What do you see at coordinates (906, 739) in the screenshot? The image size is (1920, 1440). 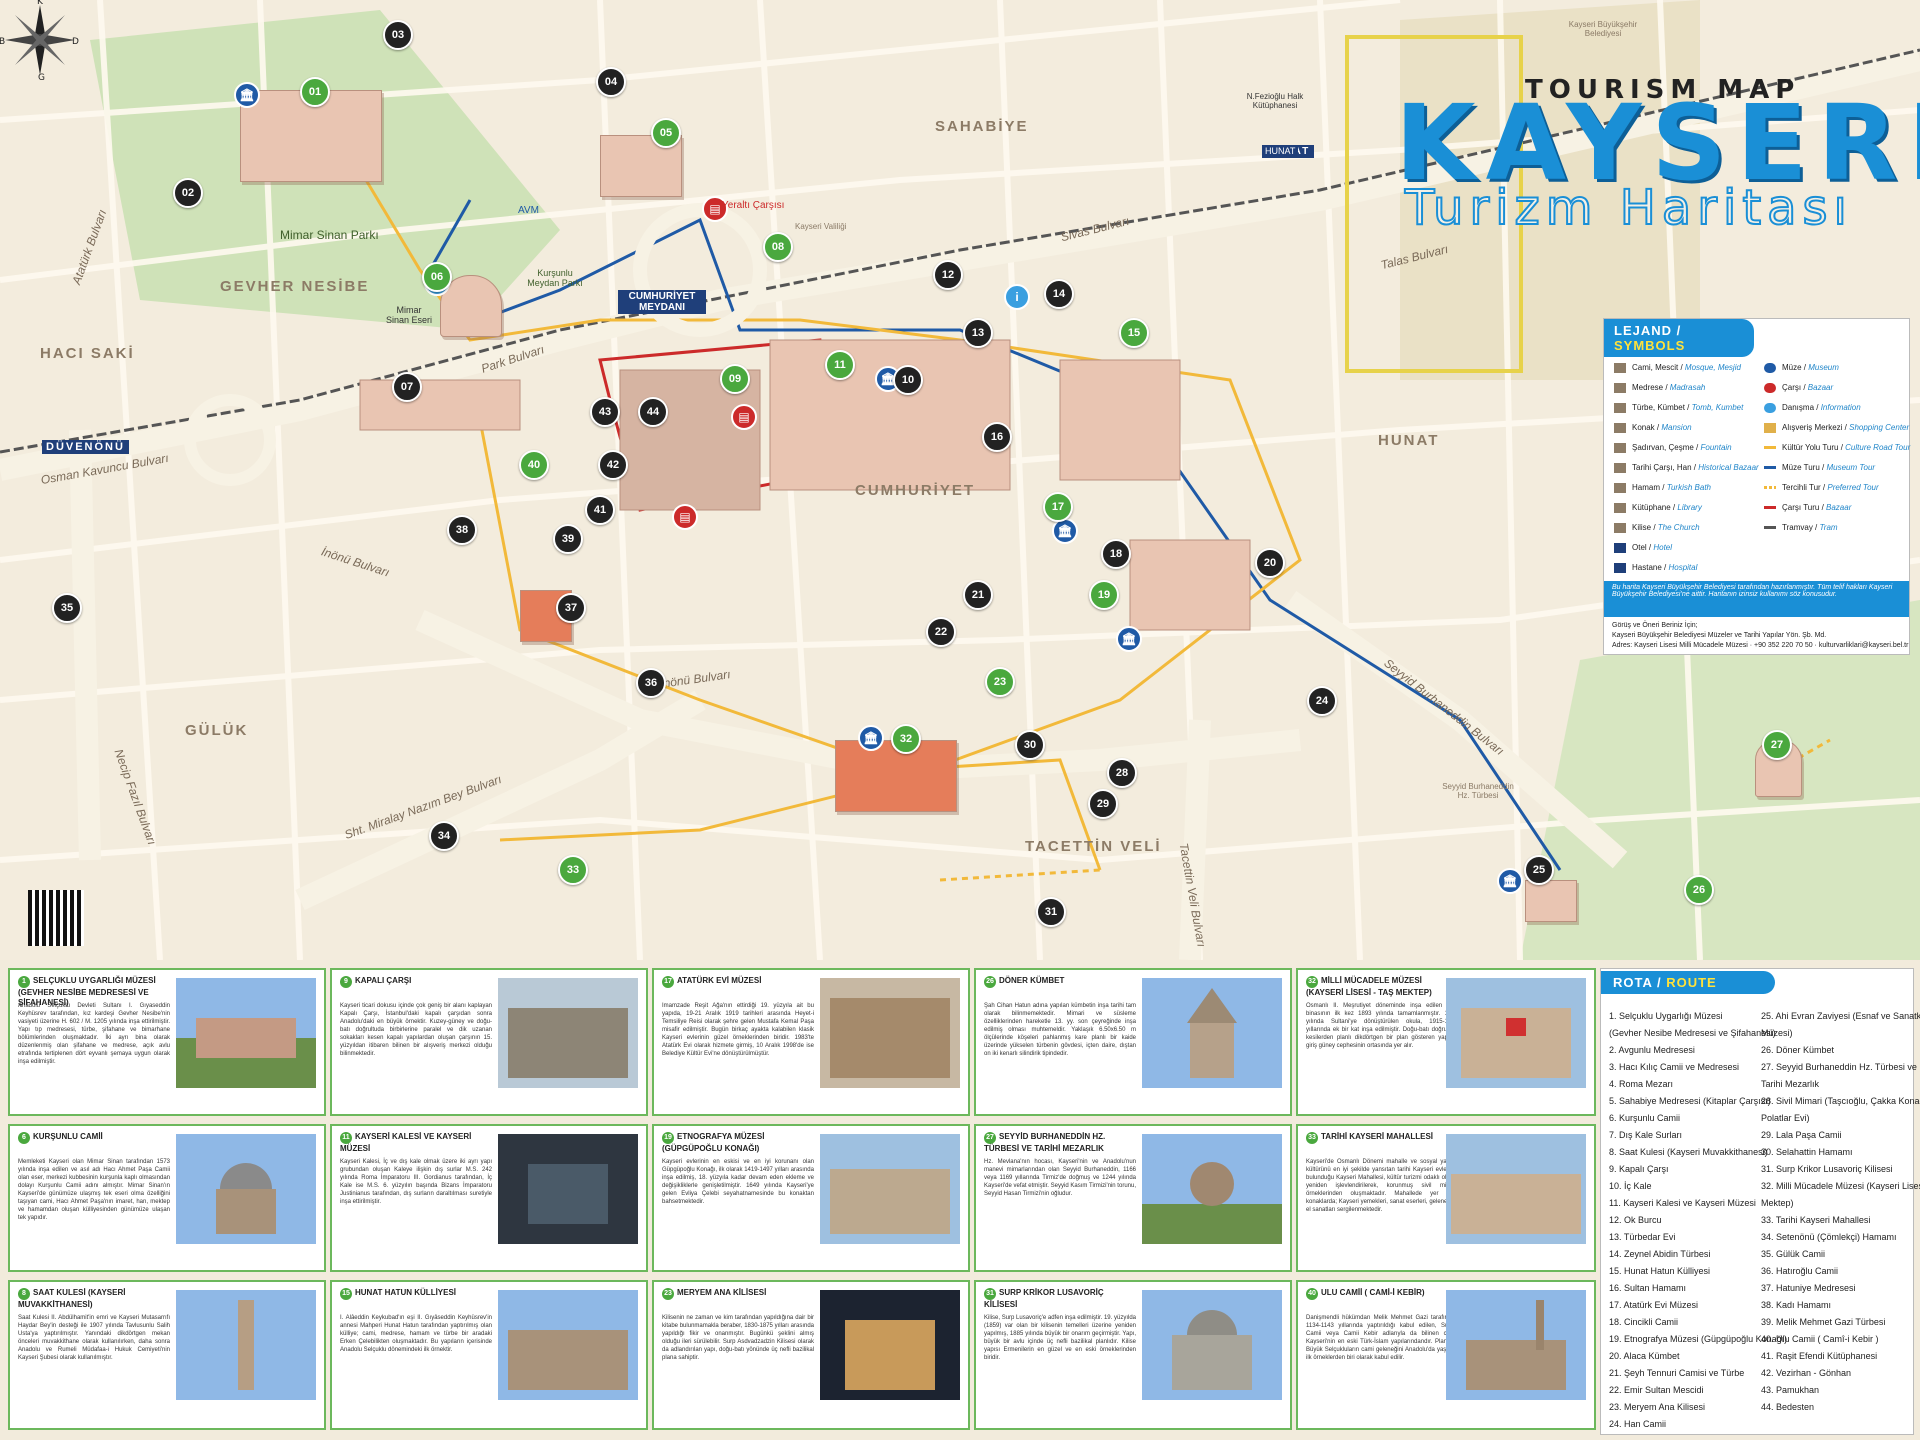 I see `map-pin: 32` at bounding box center [906, 739].